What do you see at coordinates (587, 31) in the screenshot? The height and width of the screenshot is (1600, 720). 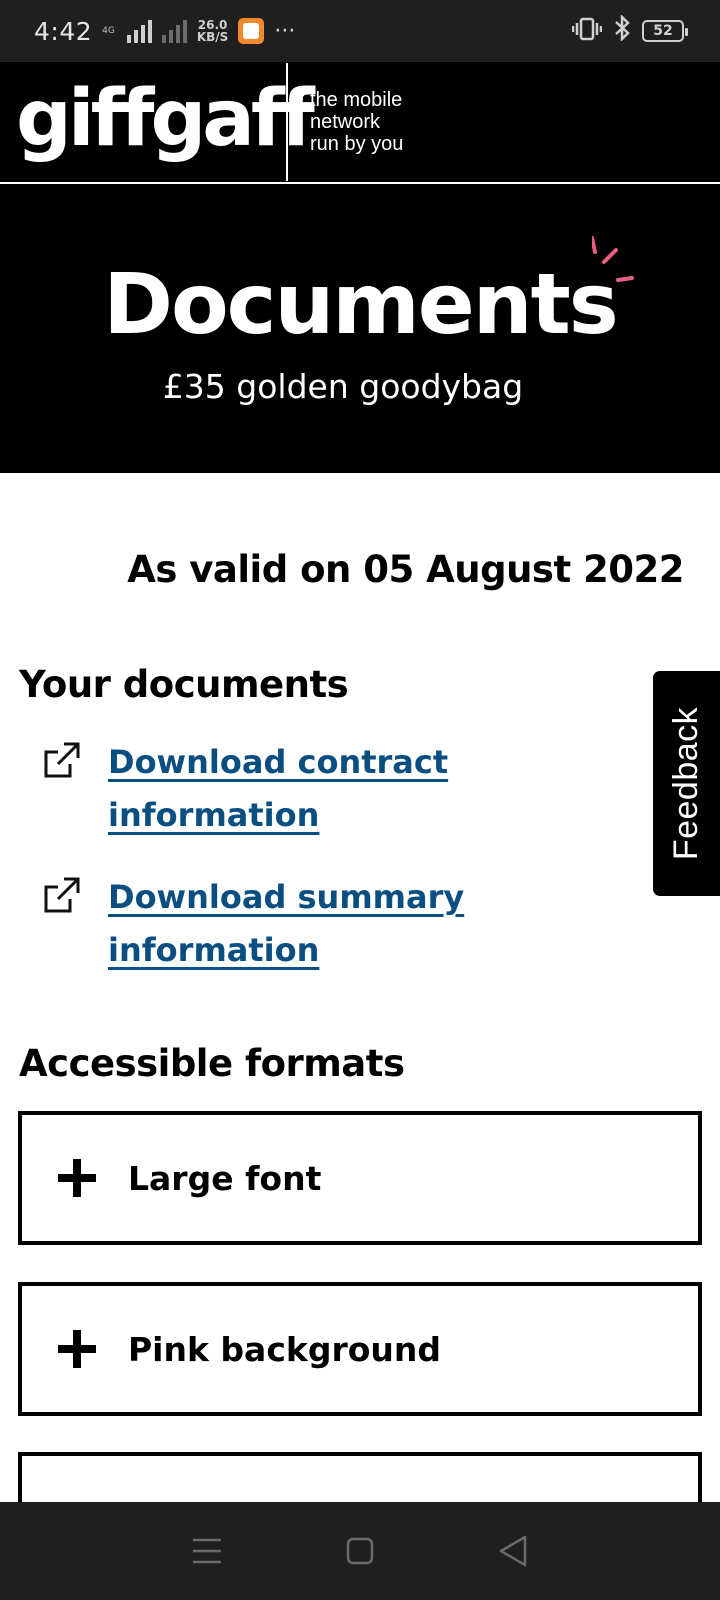 I see `vibrate-icon` at bounding box center [587, 31].